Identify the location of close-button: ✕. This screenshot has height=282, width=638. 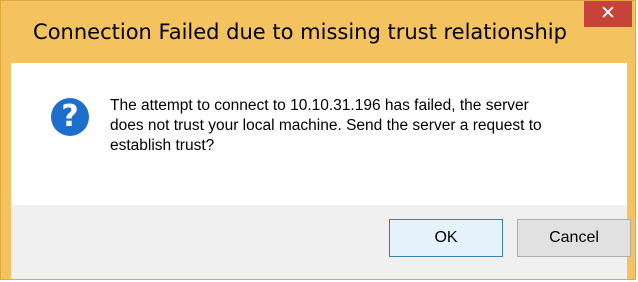
(608, 14).